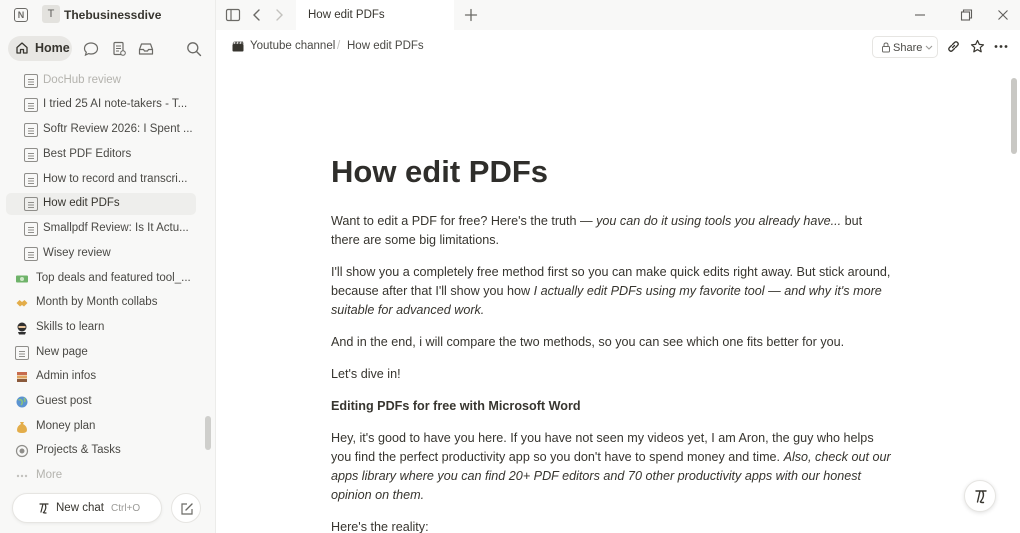  I want to click on sidebar-item-projects-tasks: Projects & Tasks, so click(101, 451).